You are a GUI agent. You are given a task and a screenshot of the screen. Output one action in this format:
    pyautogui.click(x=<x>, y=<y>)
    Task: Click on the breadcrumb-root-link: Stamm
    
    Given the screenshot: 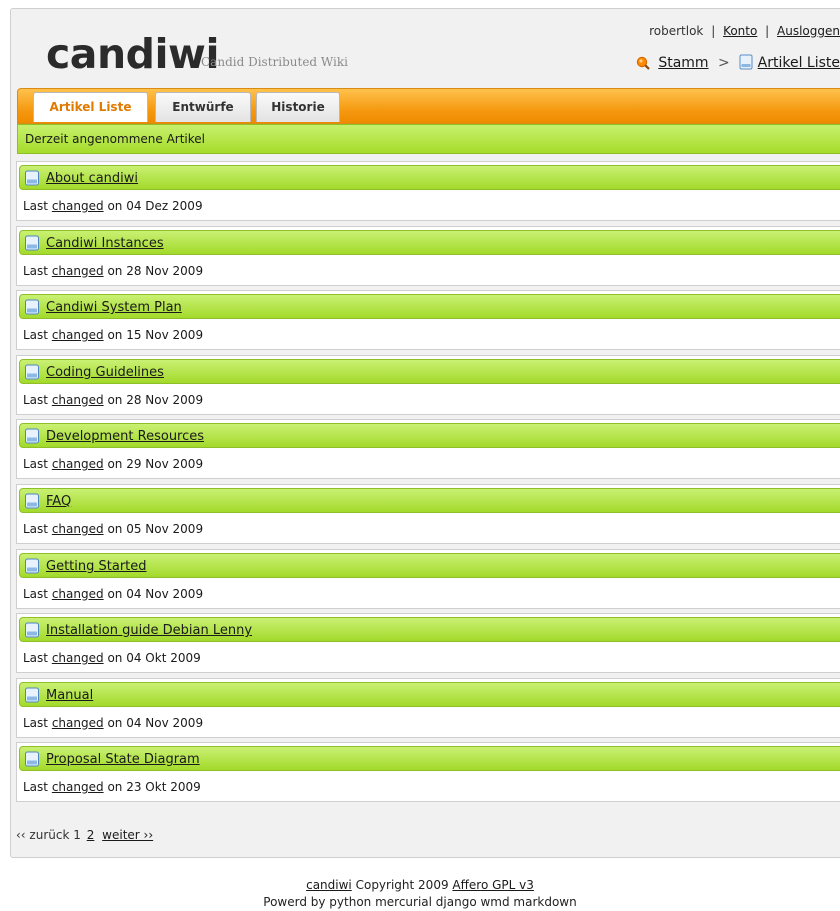 What is the action you would take?
    pyautogui.click(x=683, y=63)
    